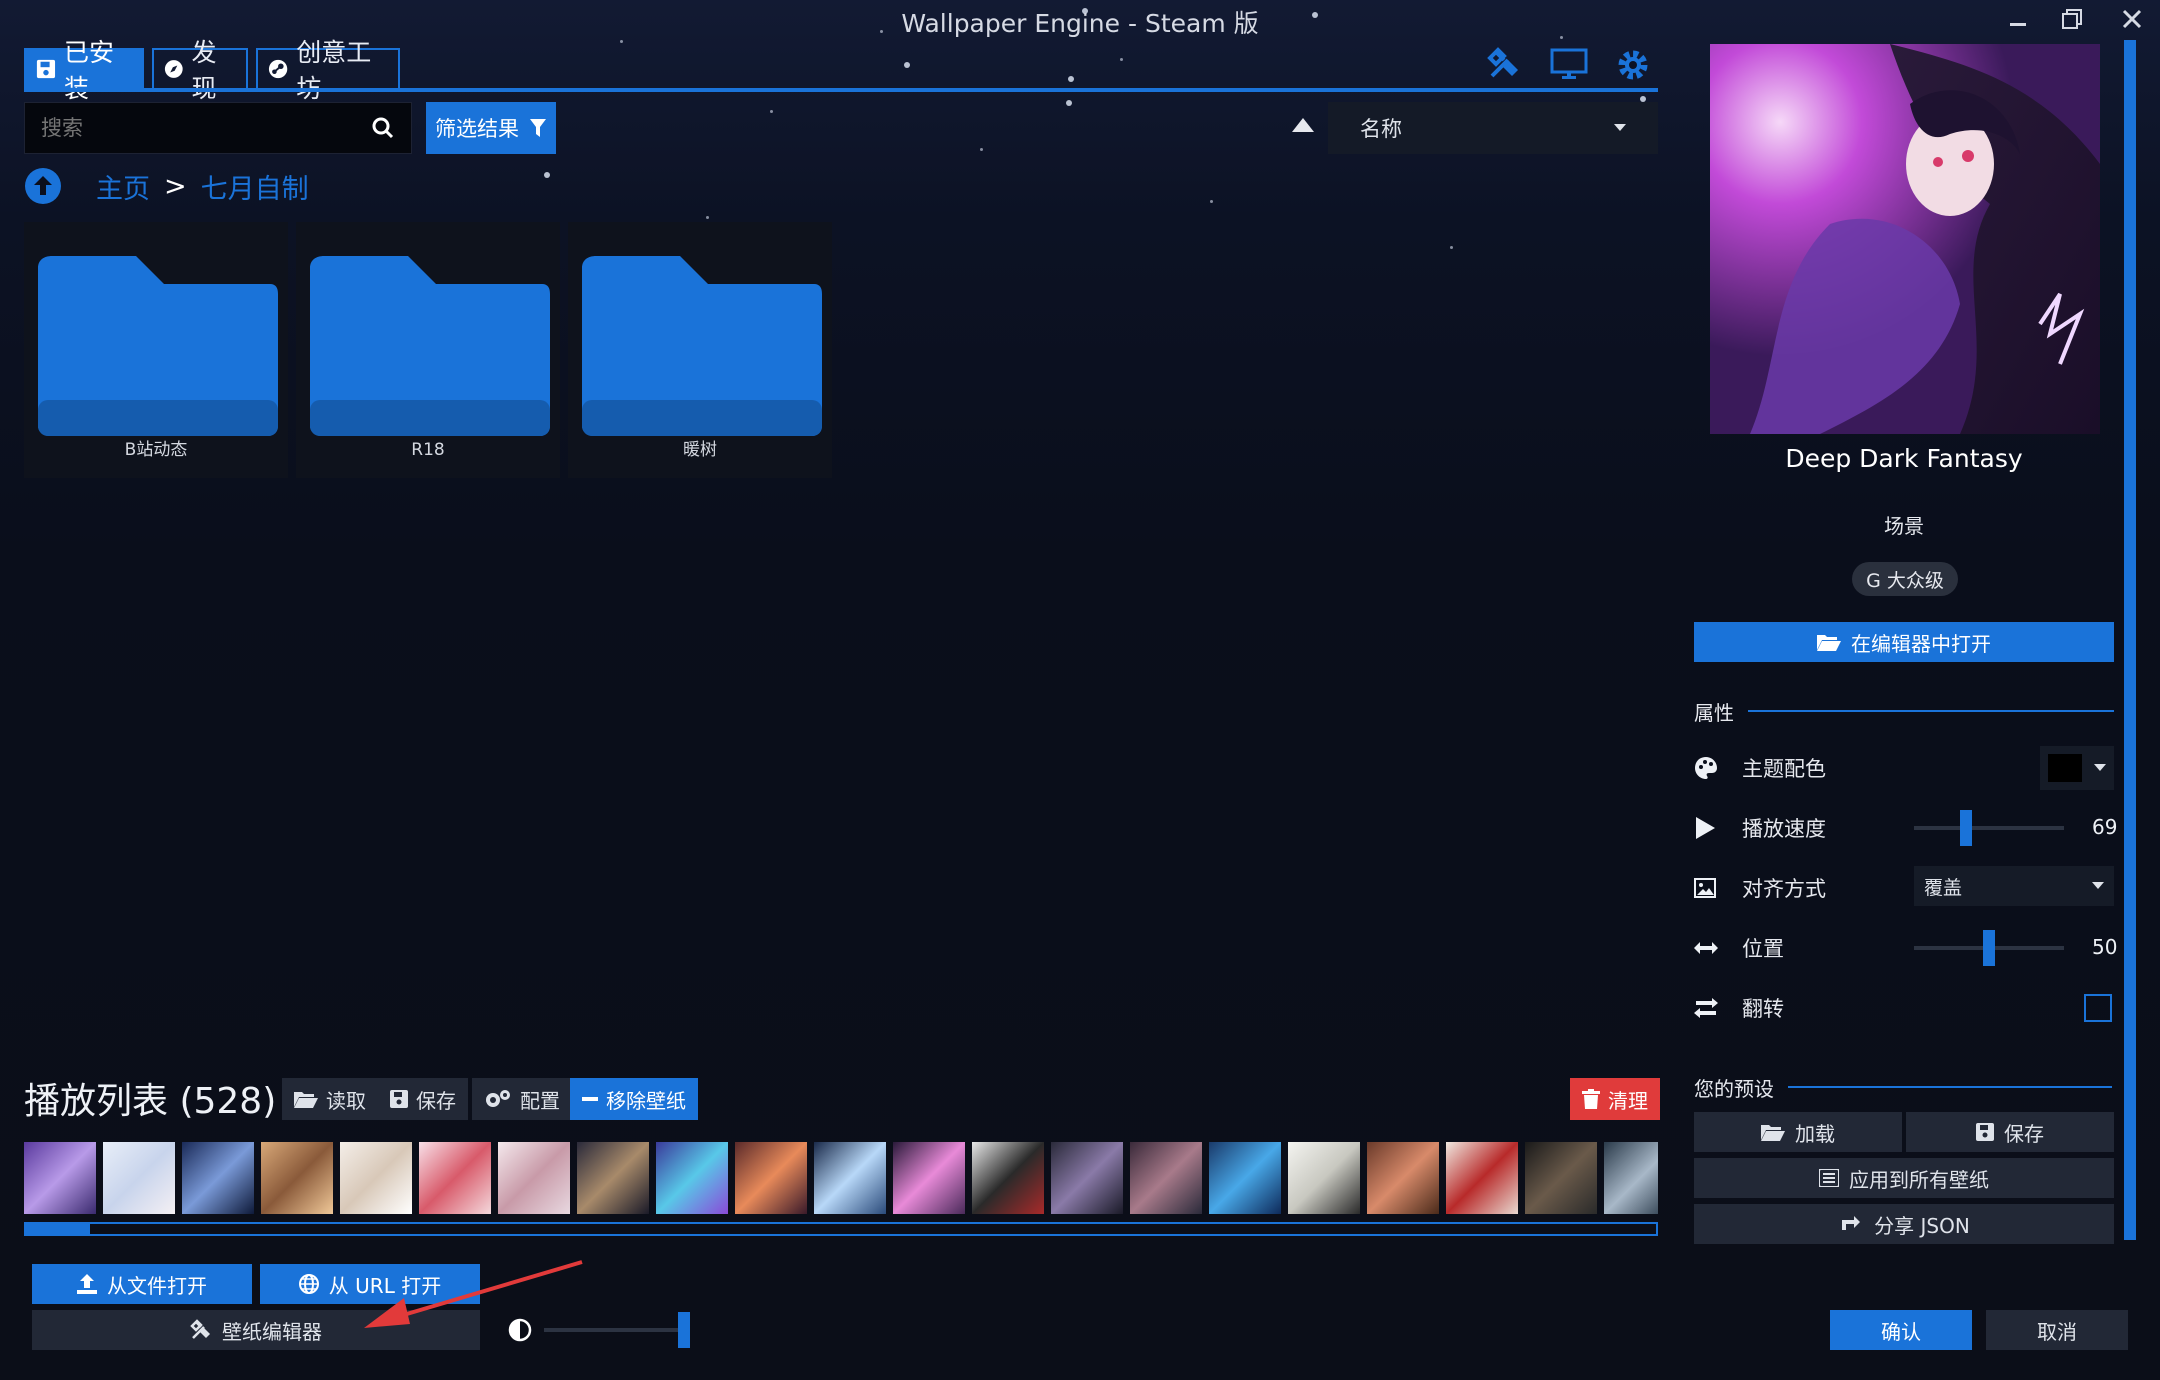 The height and width of the screenshot is (1380, 2160). I want to click on tab-workshop: 创意工坊, so click(328, 70).